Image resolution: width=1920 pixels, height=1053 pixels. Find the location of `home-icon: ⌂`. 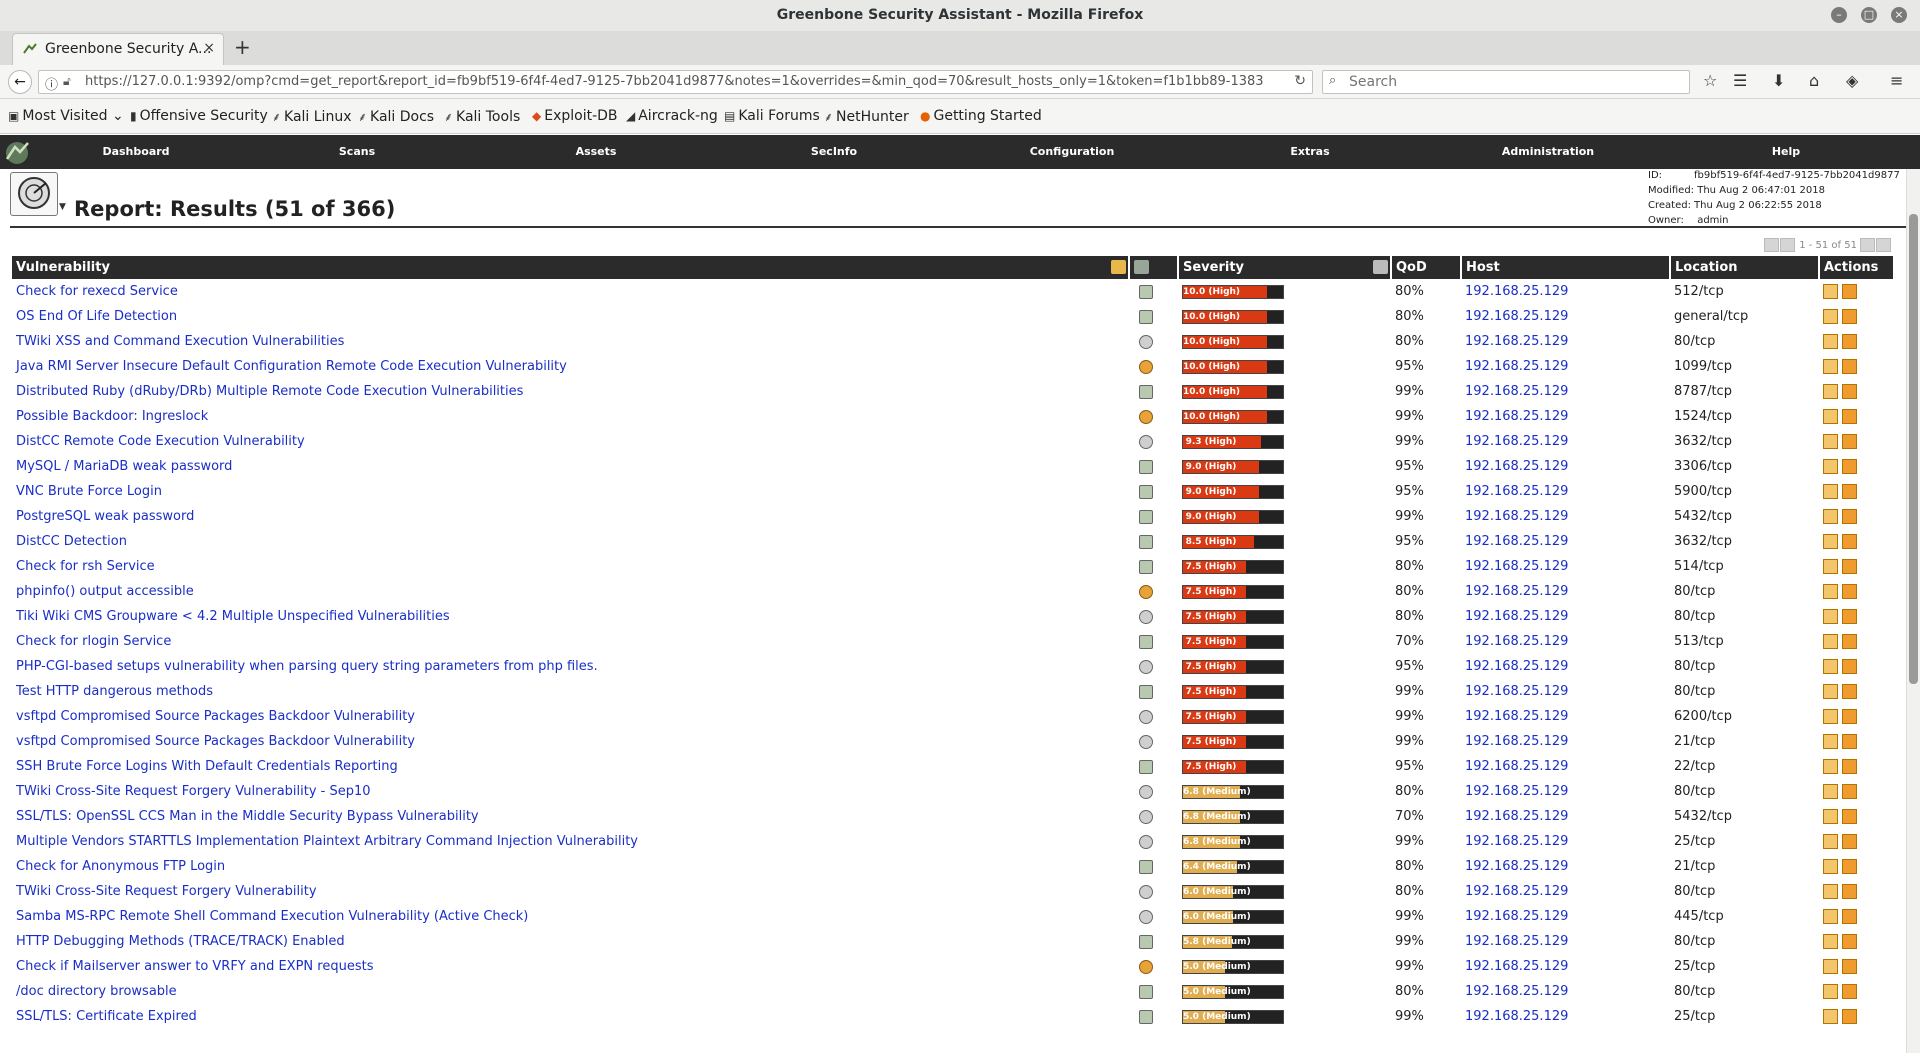

home-icon: ⌂ is located at coordinates (1814, 80).